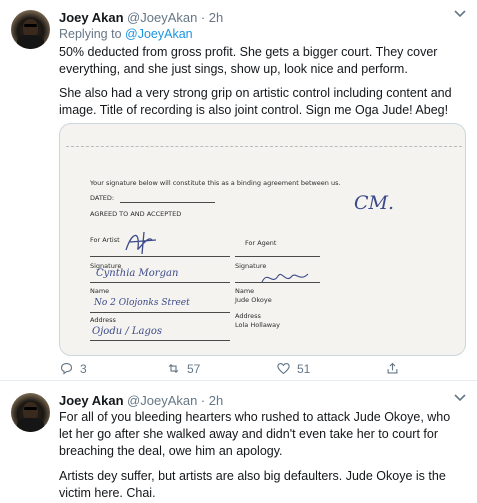  I want to click on for-agent-label: For Agent, so click(261, 243).